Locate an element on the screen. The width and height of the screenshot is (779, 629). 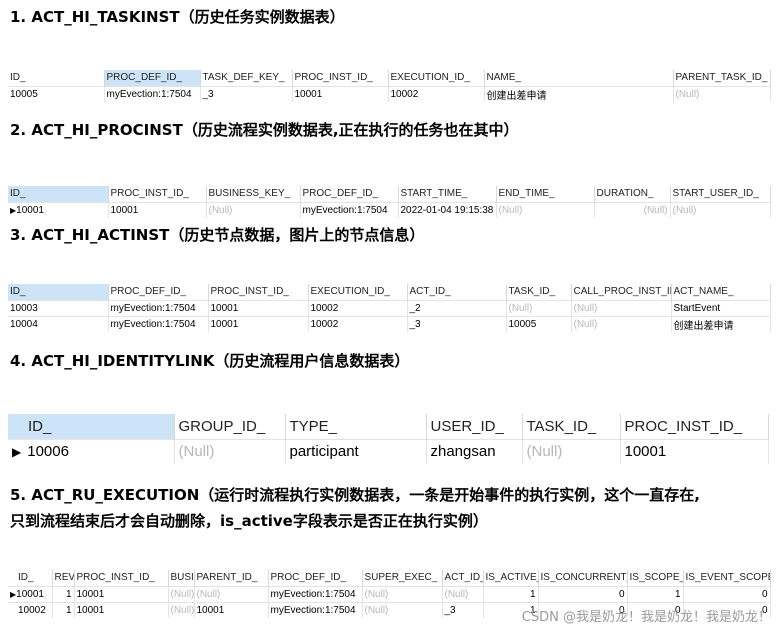
column-header: CALL_PROC_INST_ID_ is located at coordinates (621, 292).